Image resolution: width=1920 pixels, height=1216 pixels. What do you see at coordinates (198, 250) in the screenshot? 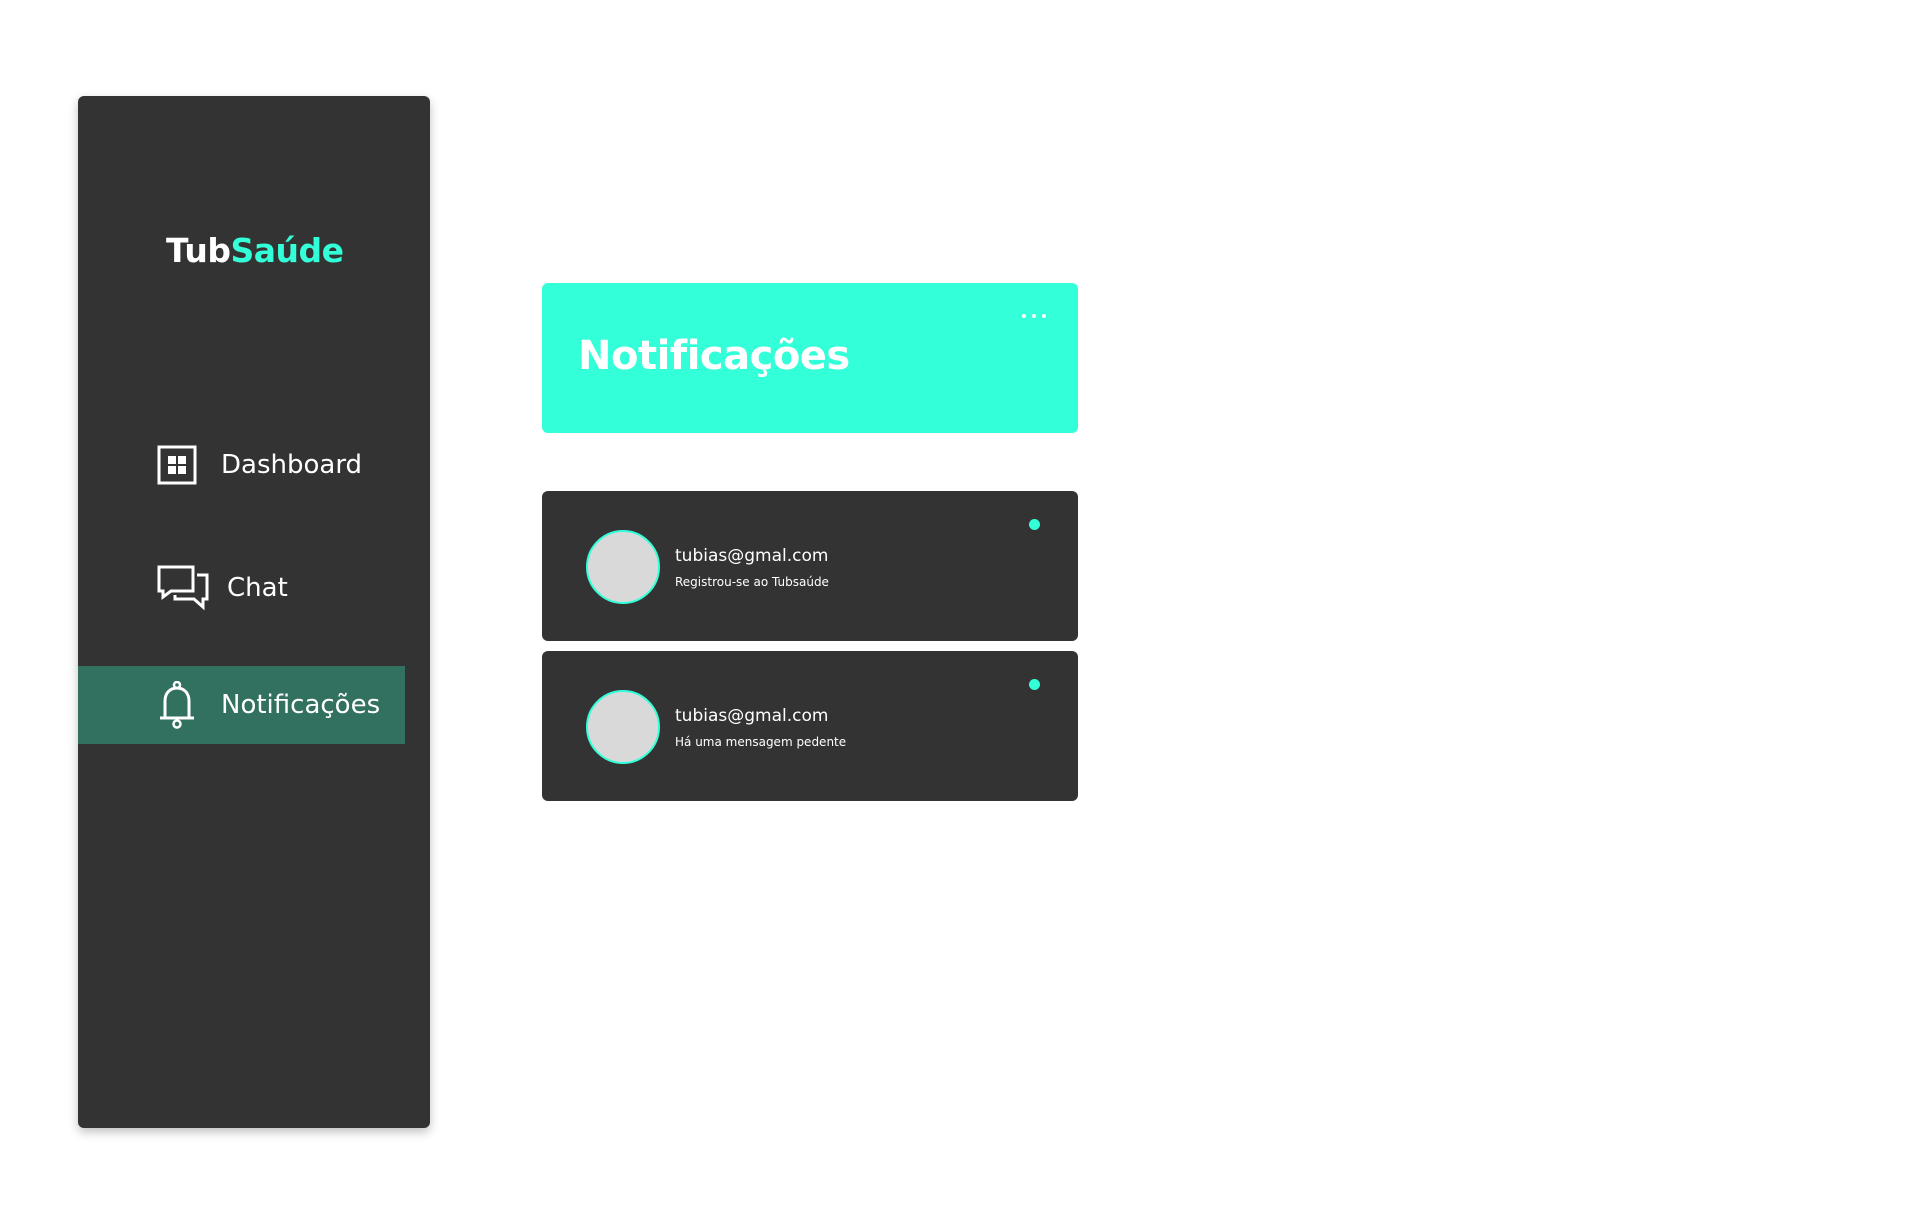
I see `logo-text-primary: Tub` at bounding box center [198, 250].